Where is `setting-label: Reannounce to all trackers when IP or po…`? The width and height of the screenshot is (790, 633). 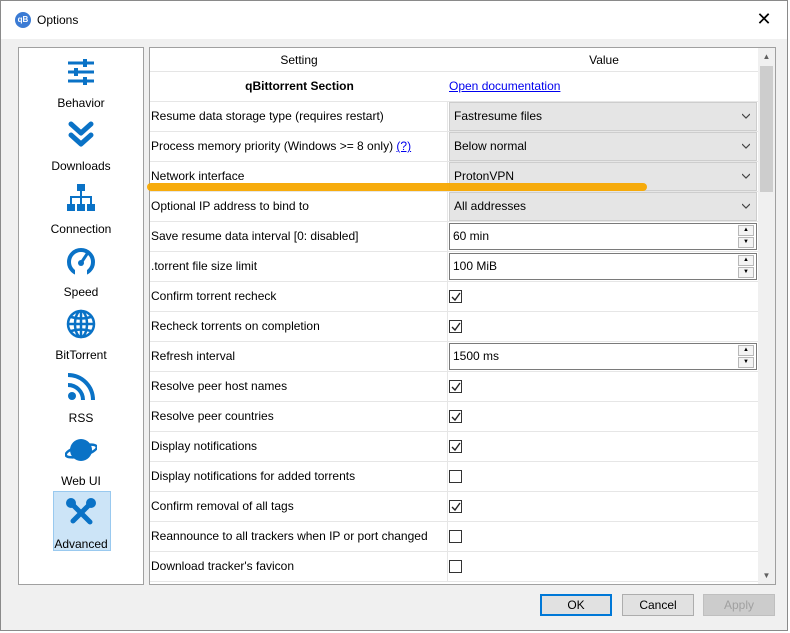
setting-label: Reannounce to all trackers when IP or po… is located at coordinates (289, 536).